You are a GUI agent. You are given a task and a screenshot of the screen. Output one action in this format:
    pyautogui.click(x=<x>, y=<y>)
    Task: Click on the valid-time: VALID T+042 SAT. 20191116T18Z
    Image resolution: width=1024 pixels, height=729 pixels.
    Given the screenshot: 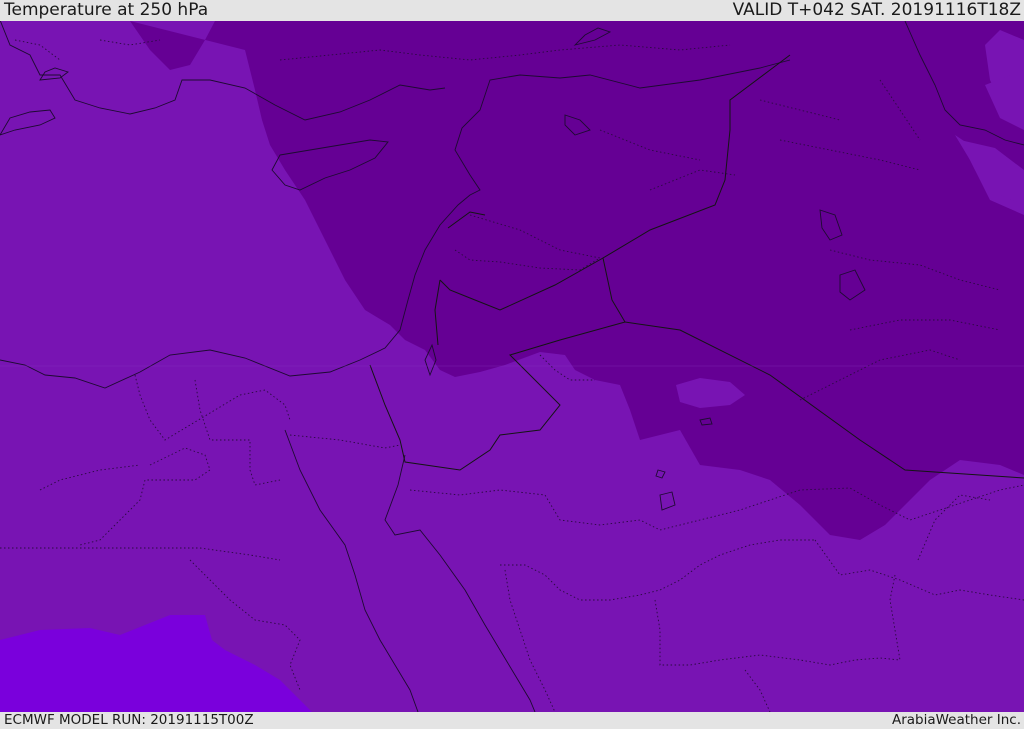 What is the action you would take?
    pyautogui.click(x=876, y=10)
    